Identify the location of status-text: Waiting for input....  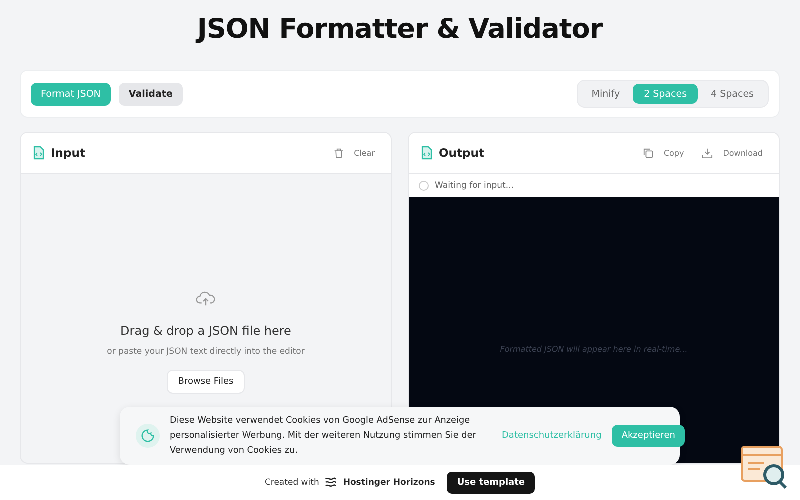
(474, 185).